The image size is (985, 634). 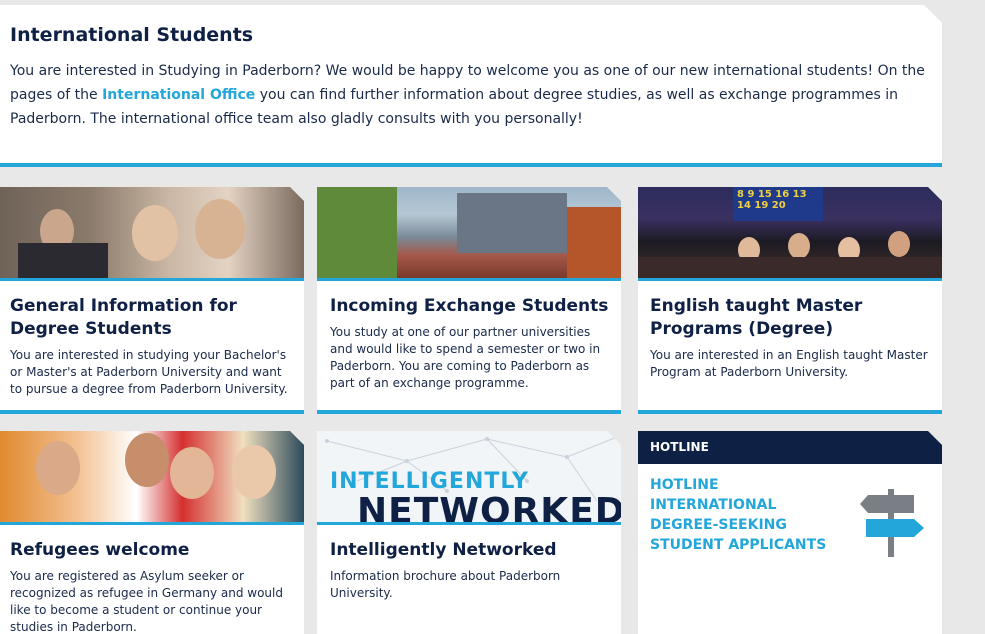 I want to click on international-office-link: International Office, so click(x=178, y=95).